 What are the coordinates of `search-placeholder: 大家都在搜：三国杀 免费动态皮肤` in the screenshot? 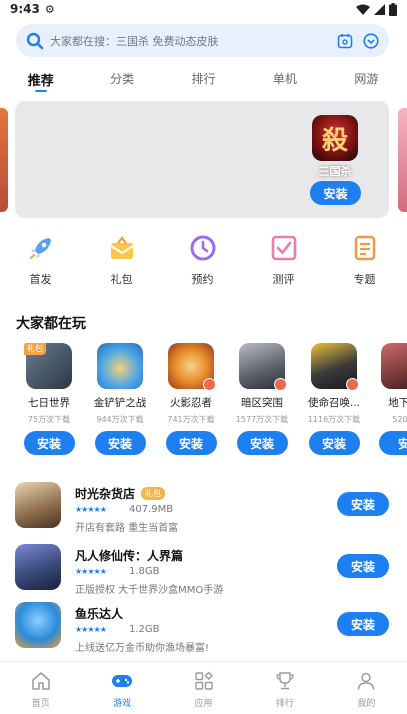 It's located at (134, 41).